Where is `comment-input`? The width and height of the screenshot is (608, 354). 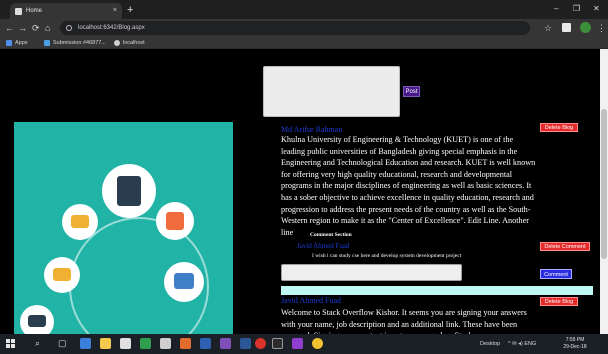
comment-input is located at coordinates (371, 272).